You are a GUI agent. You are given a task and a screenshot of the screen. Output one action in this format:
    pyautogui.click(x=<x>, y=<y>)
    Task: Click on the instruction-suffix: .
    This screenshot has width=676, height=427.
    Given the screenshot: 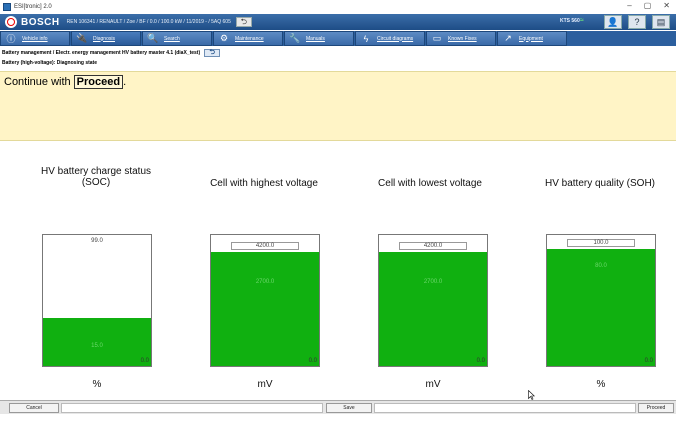 What is the action you would take?
    pyautogui.click(x=125, y=82)
    